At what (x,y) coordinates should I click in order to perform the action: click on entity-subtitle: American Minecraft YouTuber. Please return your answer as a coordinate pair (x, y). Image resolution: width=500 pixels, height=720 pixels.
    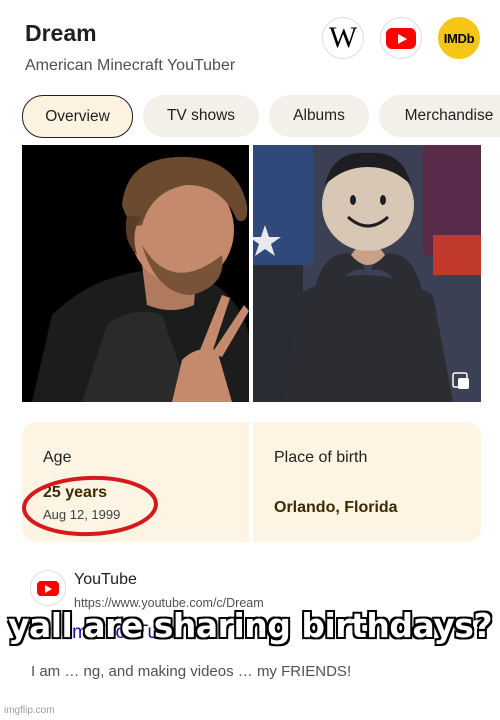
    Looking at the image, I should click on (130, 65).